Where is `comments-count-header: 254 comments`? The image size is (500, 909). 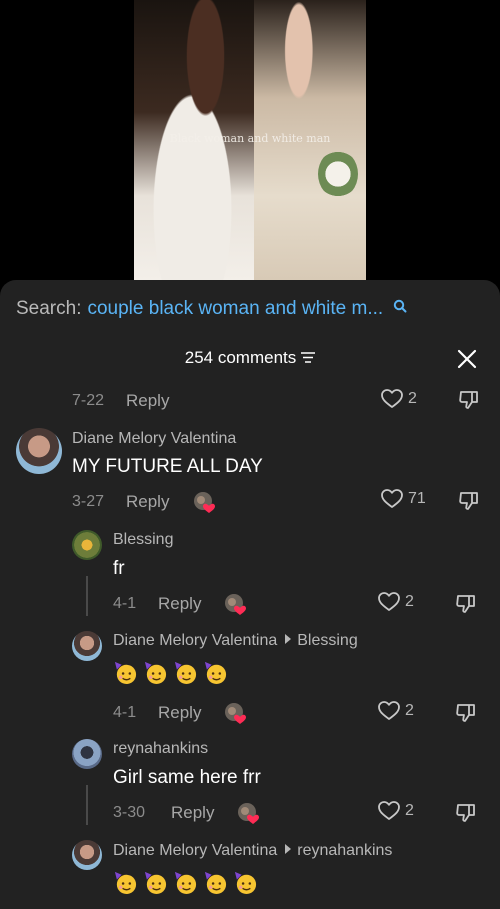 comments-count-header: 254 comments is located at coordinates (250, 358).